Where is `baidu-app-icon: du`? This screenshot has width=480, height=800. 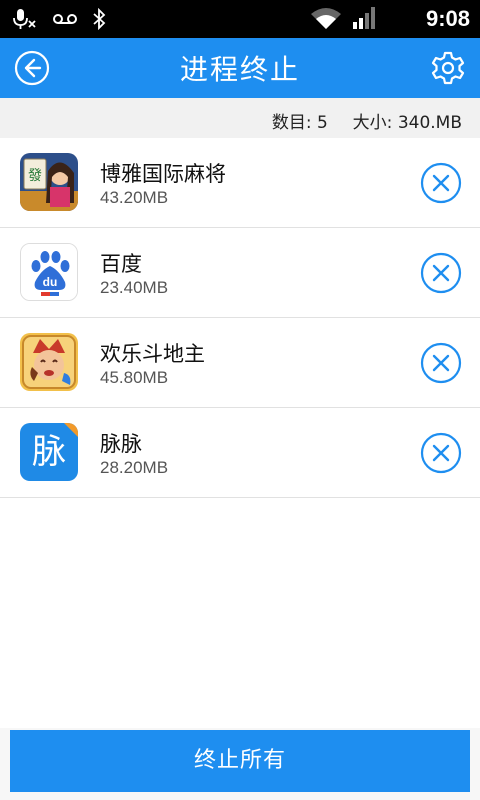 baidu-app-icon: du is located at coordinates (49, 272).